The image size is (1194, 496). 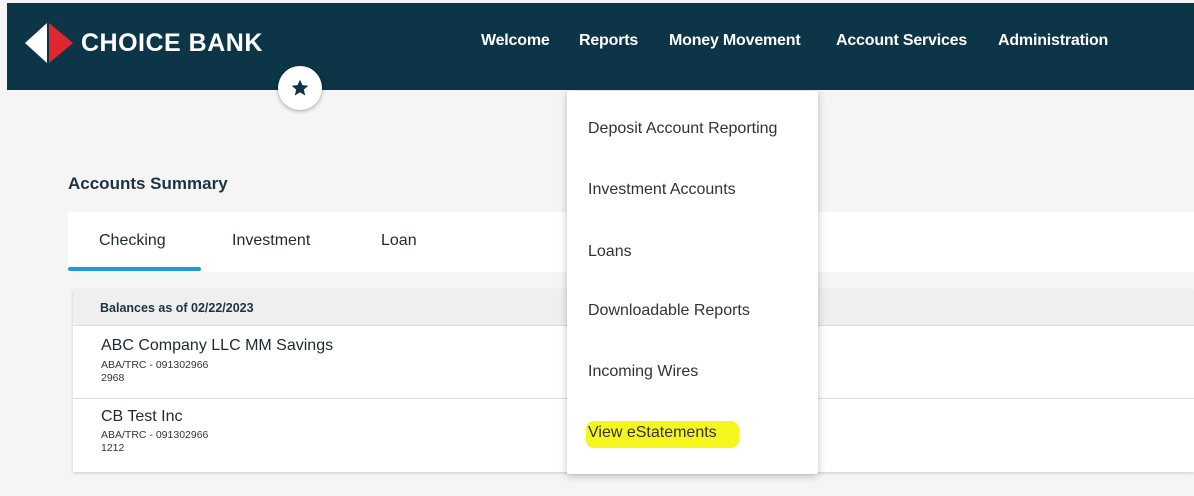 What do you see at coordinates (735, 41) in the screenshot?
I see `nav-money-movement: Money Movement` at bounding box center [735, 41].